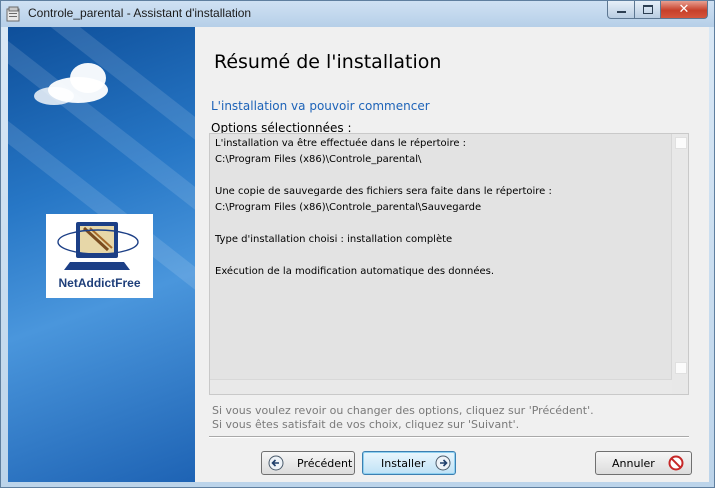 This screenshot has width=715, height=488. I want to click on minimize-button, so click(621, 10).